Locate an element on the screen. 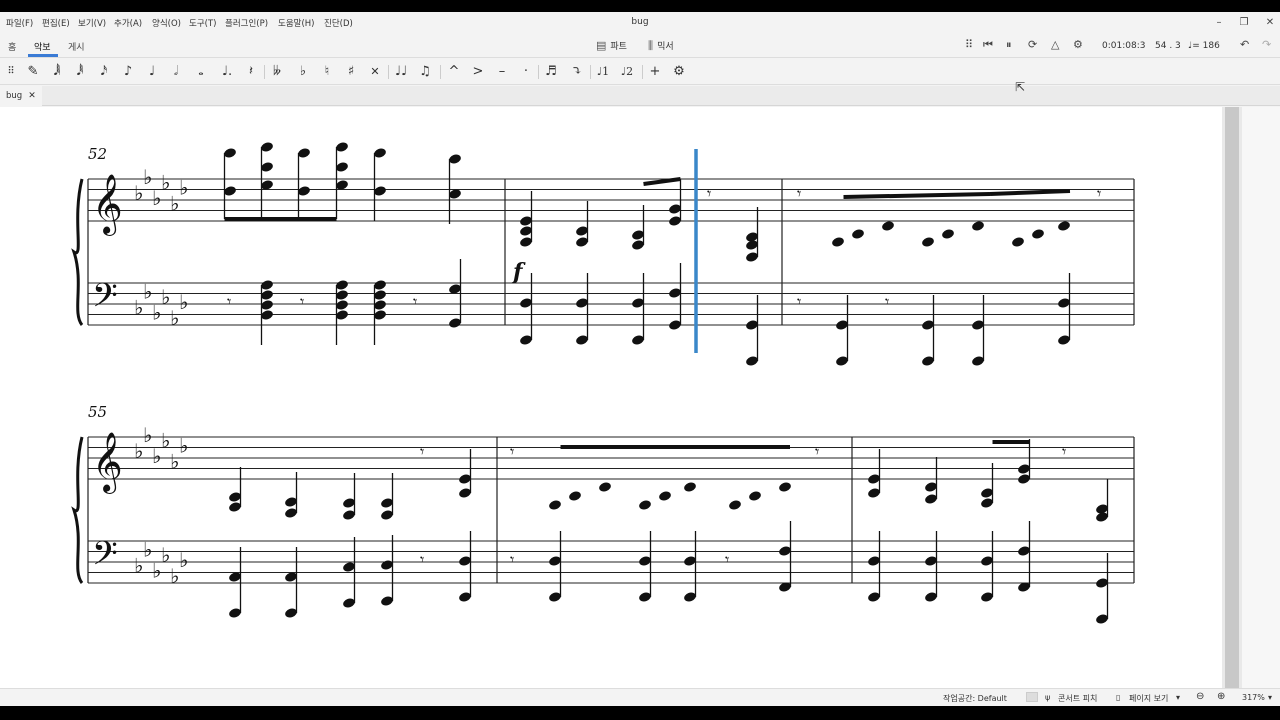 The width and height of the screenshot is (1280, 720). sharp-icon: ♯ is located at coordinates (351, 72).